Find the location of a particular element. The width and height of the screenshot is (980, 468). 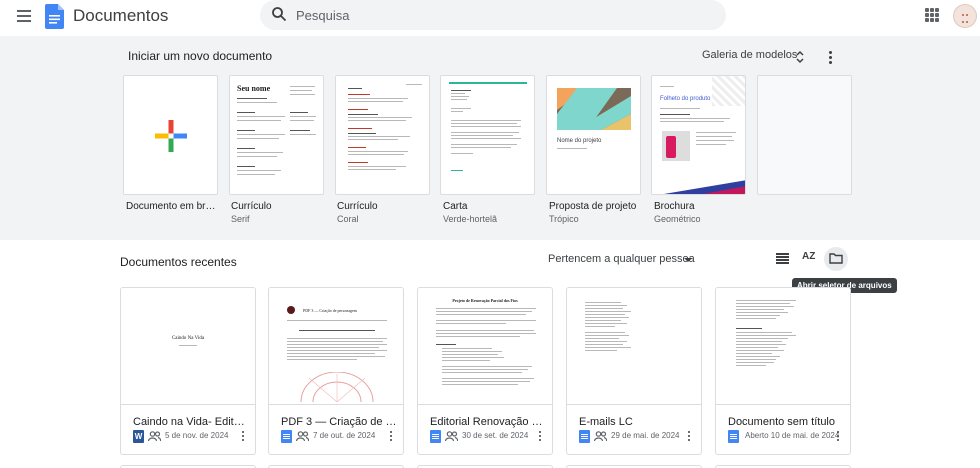

template-blank is located at coordinates (170, 135).